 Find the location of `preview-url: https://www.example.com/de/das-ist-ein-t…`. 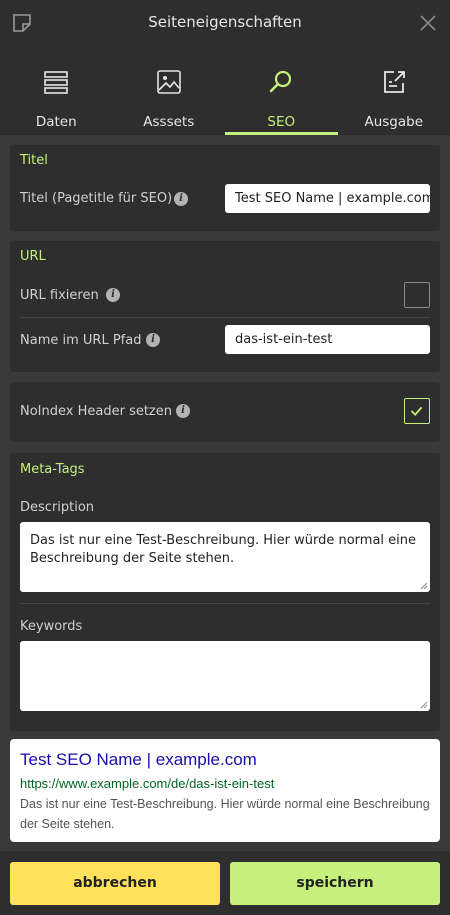

preview-url: https://www.example.com/de/das-ist-ein-t… is located at coordinates (147, 783).